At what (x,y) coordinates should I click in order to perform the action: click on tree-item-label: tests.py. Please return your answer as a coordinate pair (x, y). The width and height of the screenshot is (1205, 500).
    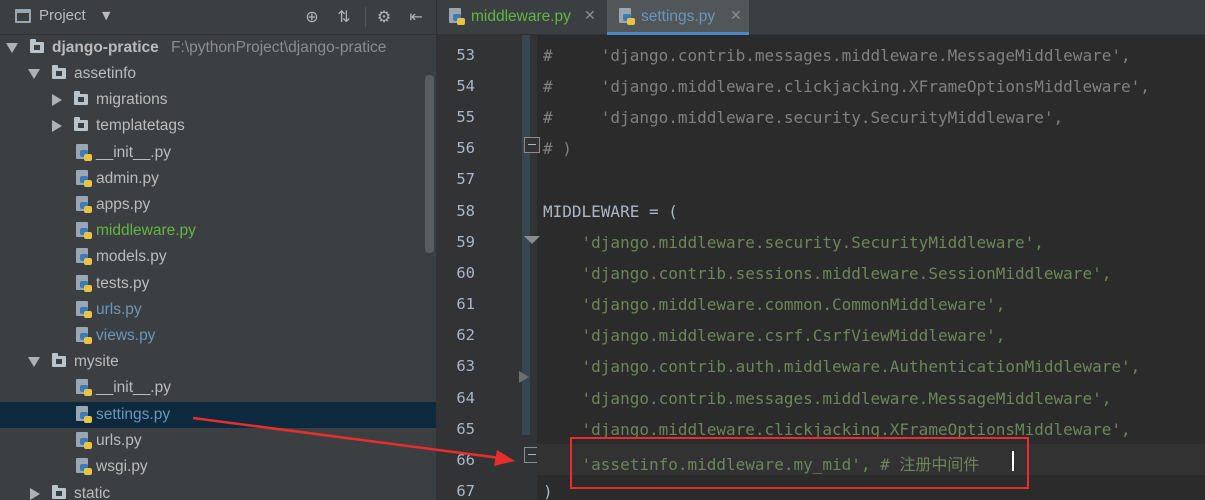
    Looking at the image, I should click on (123, 283).